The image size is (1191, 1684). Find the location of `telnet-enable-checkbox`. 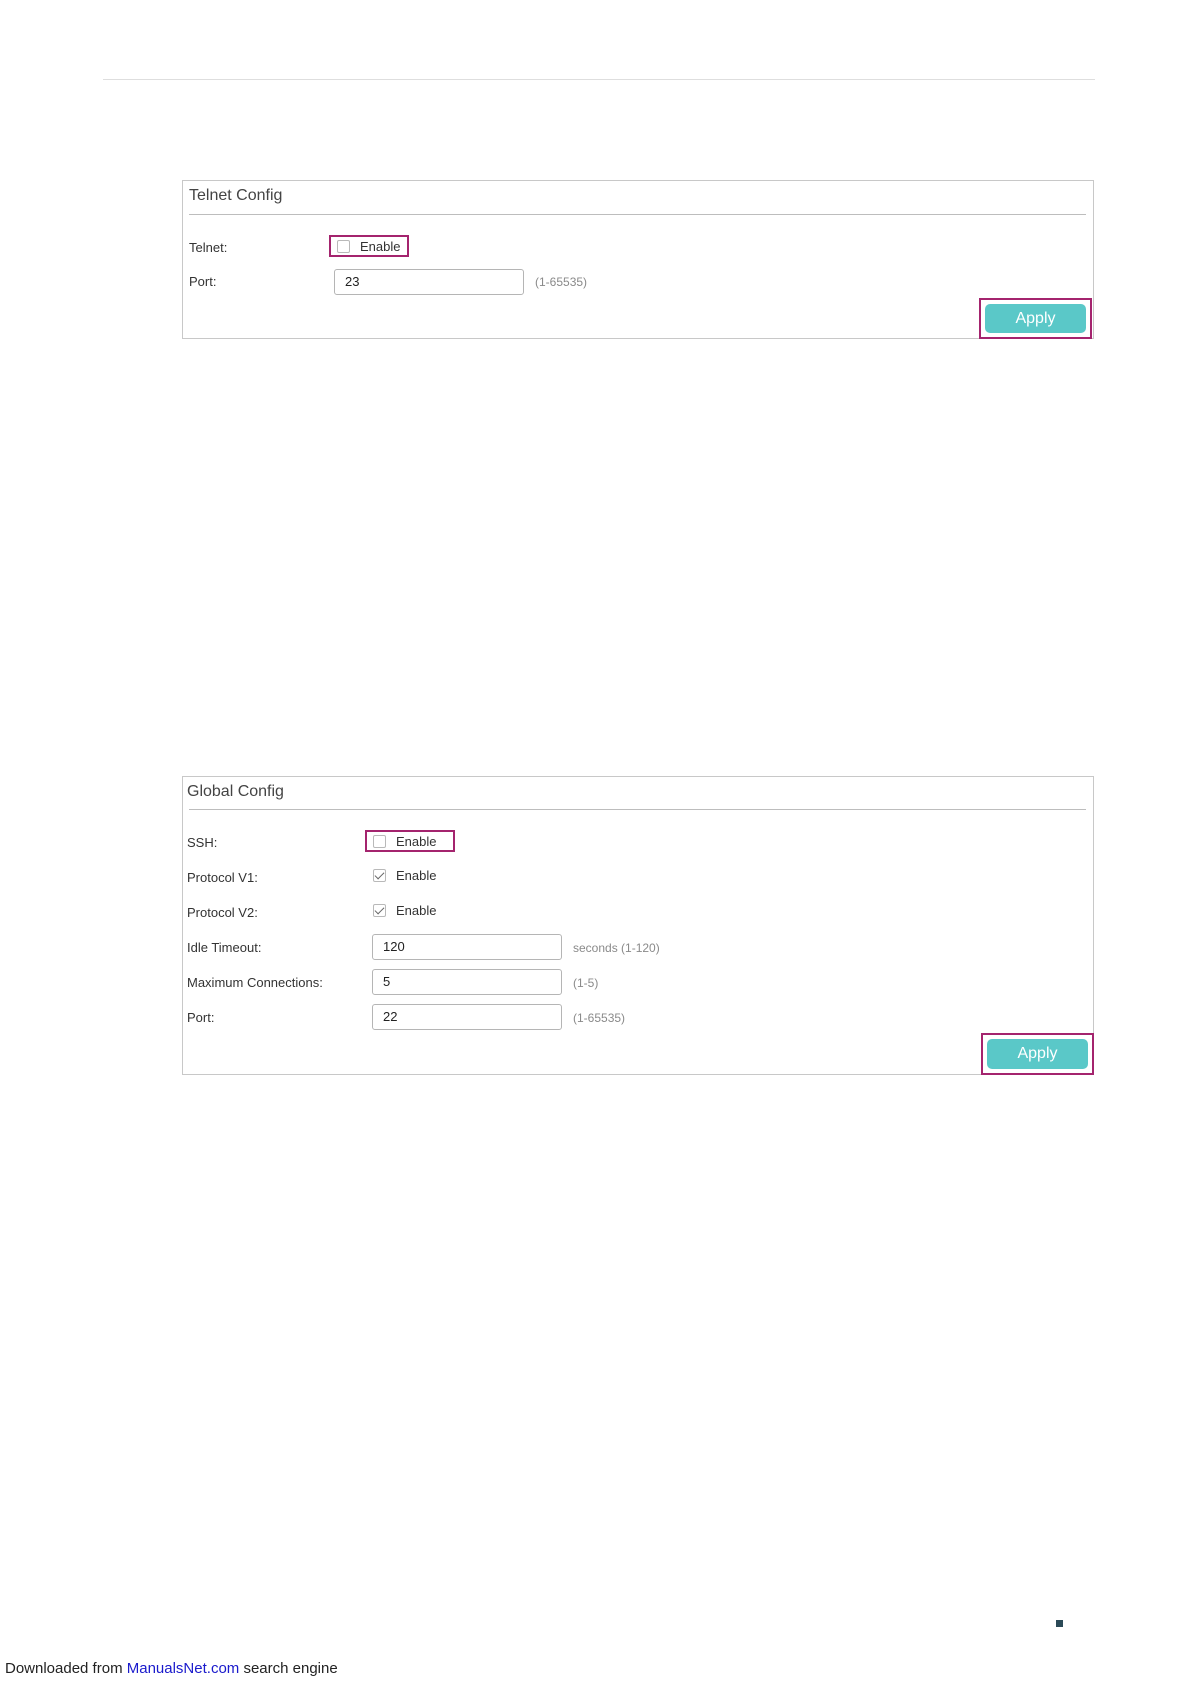

telnet-enable-checkbox is located at coordinates (343, 246).